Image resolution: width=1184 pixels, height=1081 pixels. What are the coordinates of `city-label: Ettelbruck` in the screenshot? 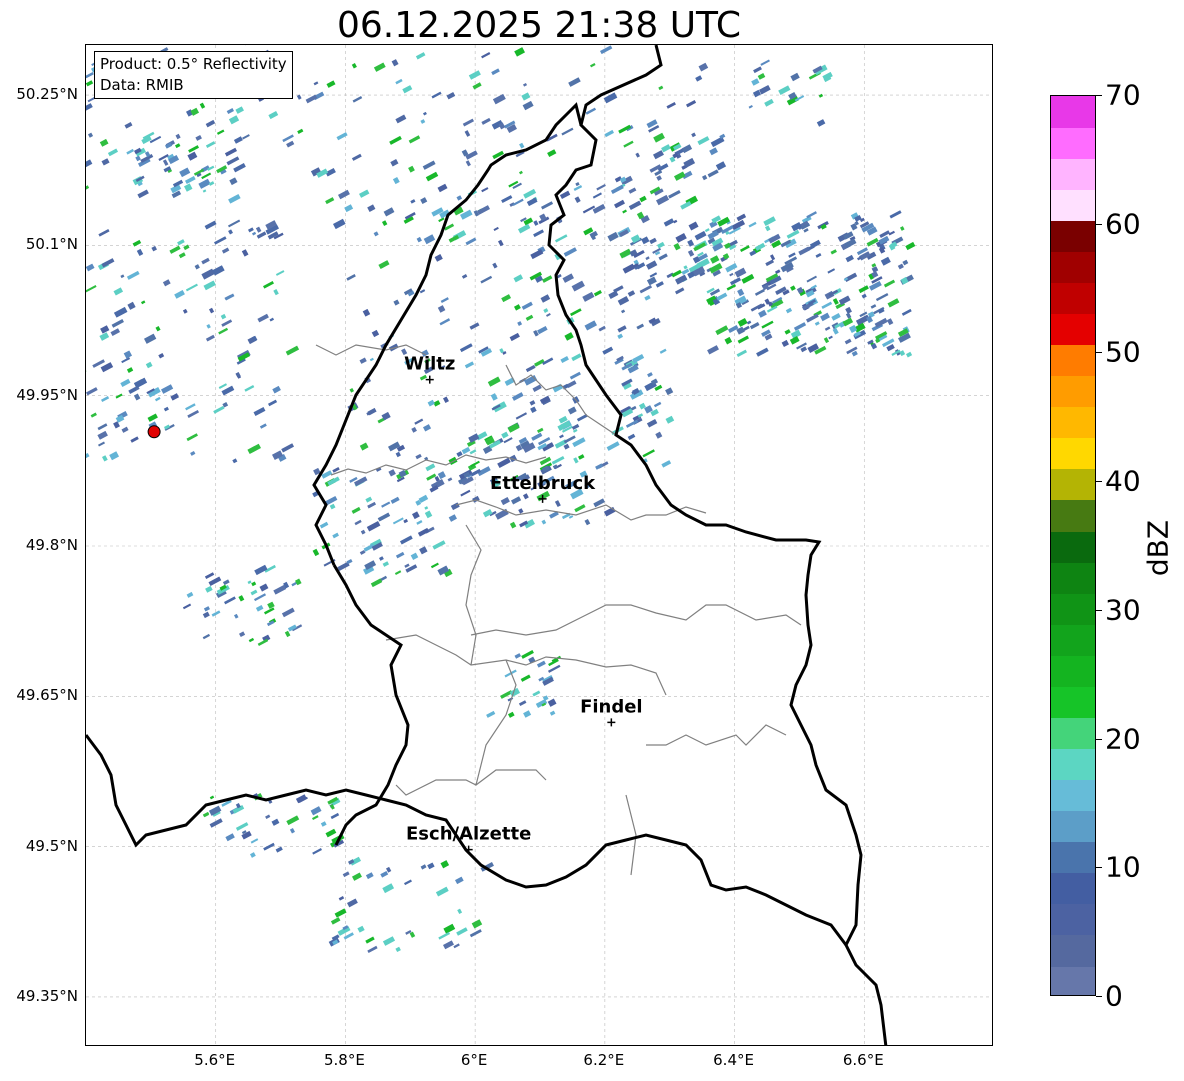 It's located at (543, 483).